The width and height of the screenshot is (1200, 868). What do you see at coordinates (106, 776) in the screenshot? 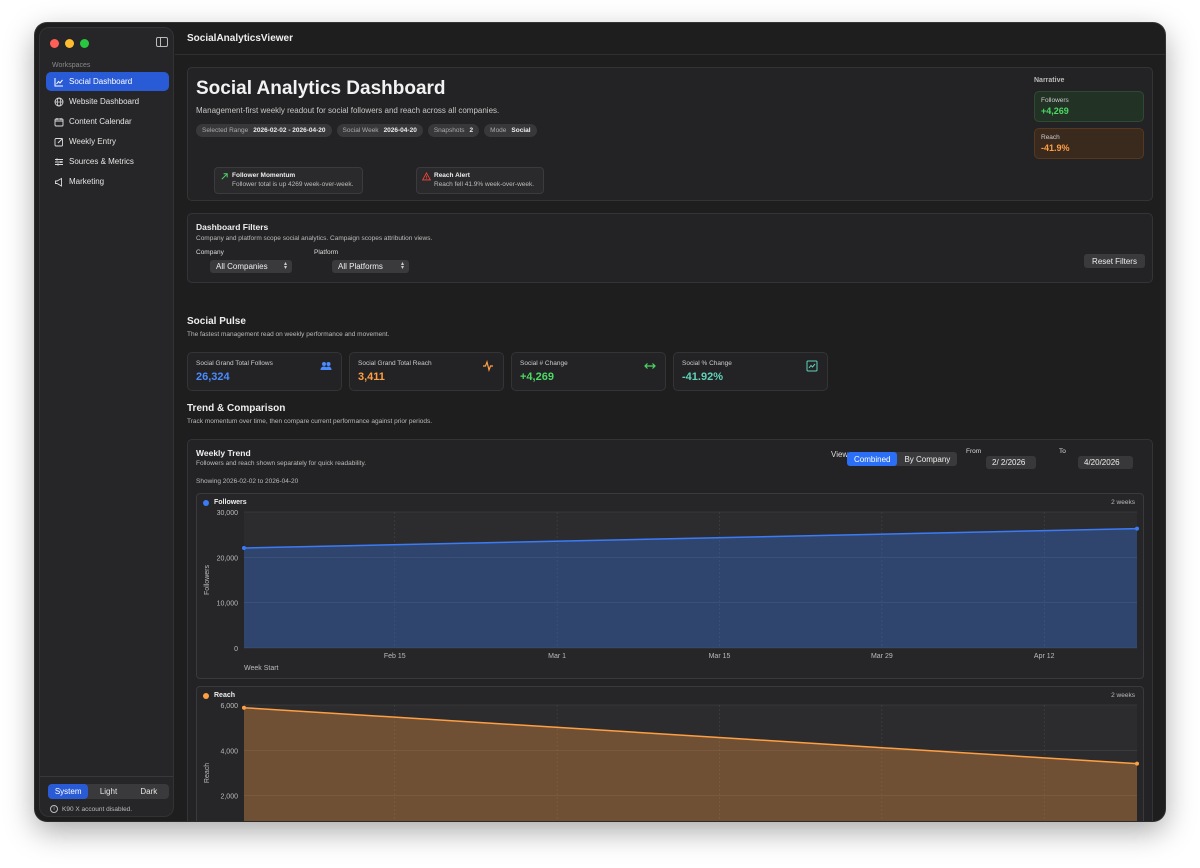
I see `sidebar-divider` at bounding box center [106, 776].